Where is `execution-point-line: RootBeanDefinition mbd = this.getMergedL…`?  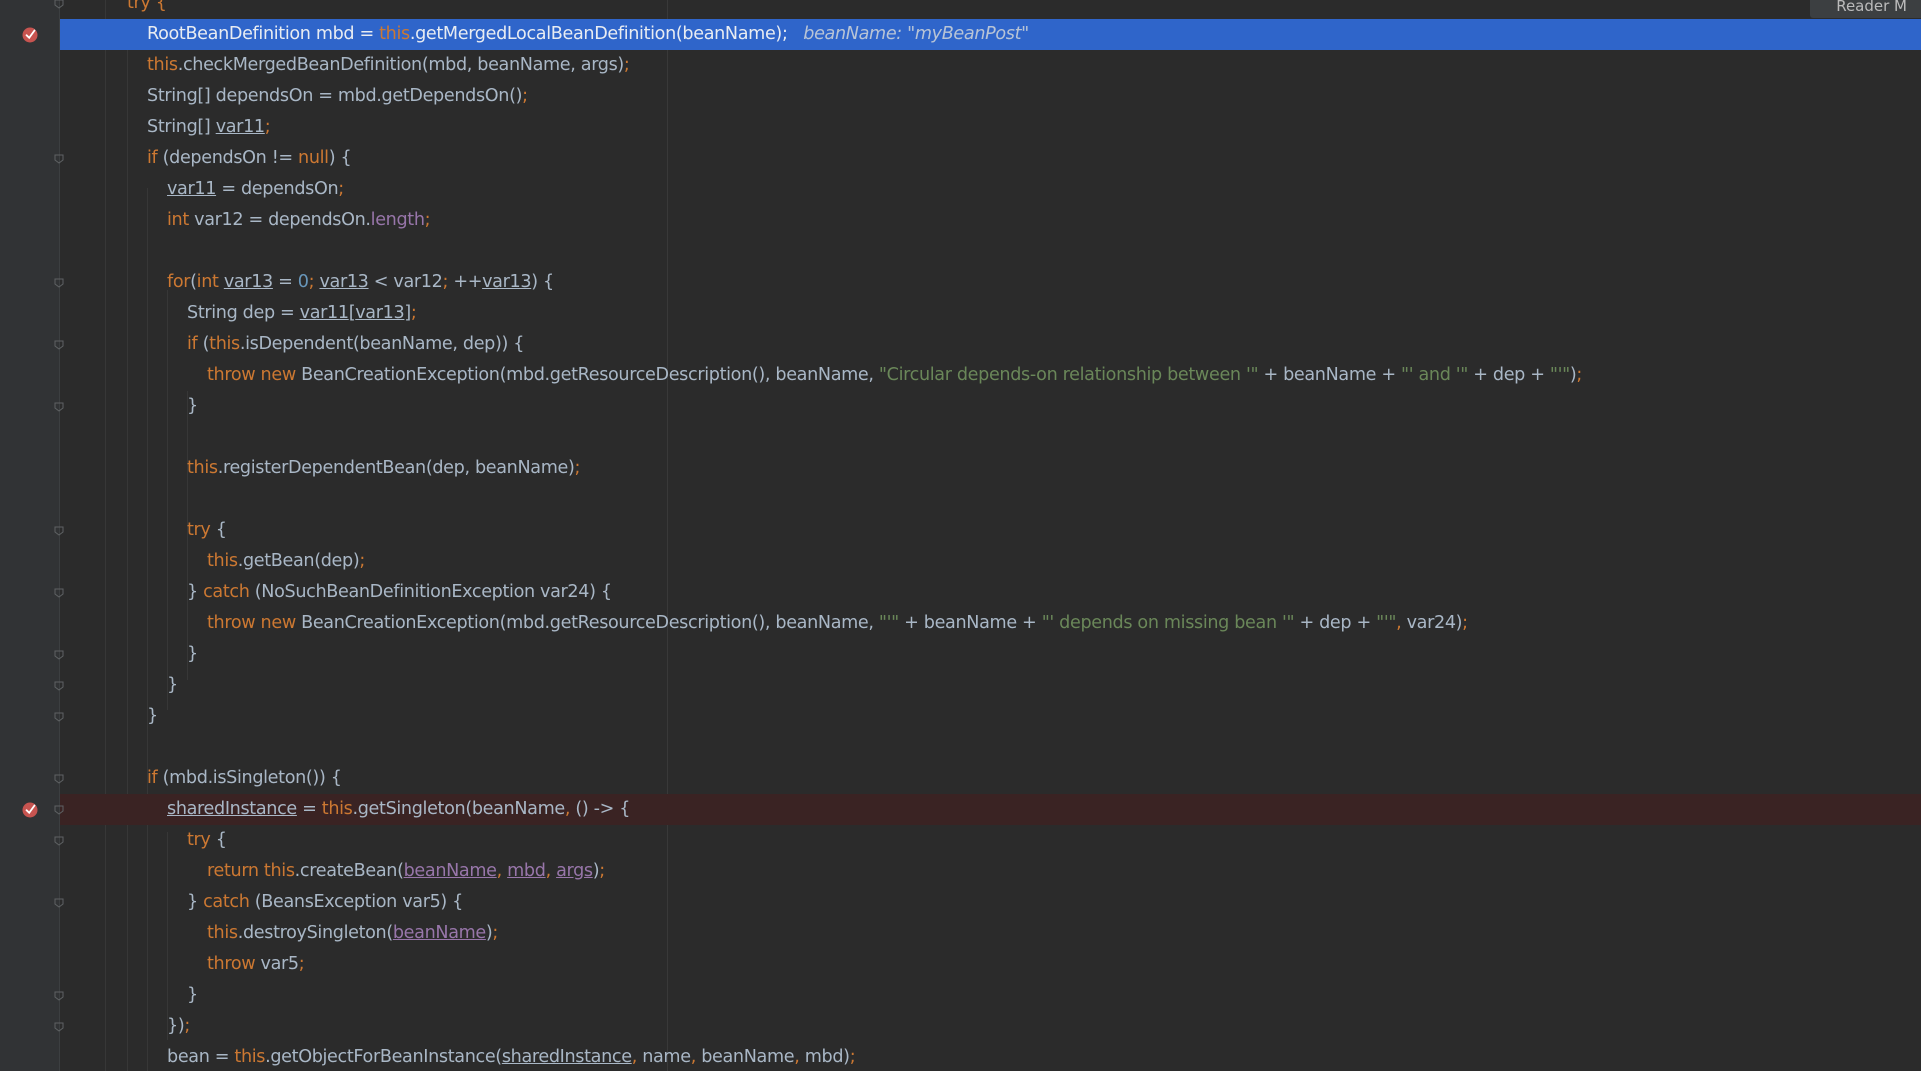 execution-point-line: RootBeanDefinition mbd = this.getMergedL… is located at coordinates (990, 34).